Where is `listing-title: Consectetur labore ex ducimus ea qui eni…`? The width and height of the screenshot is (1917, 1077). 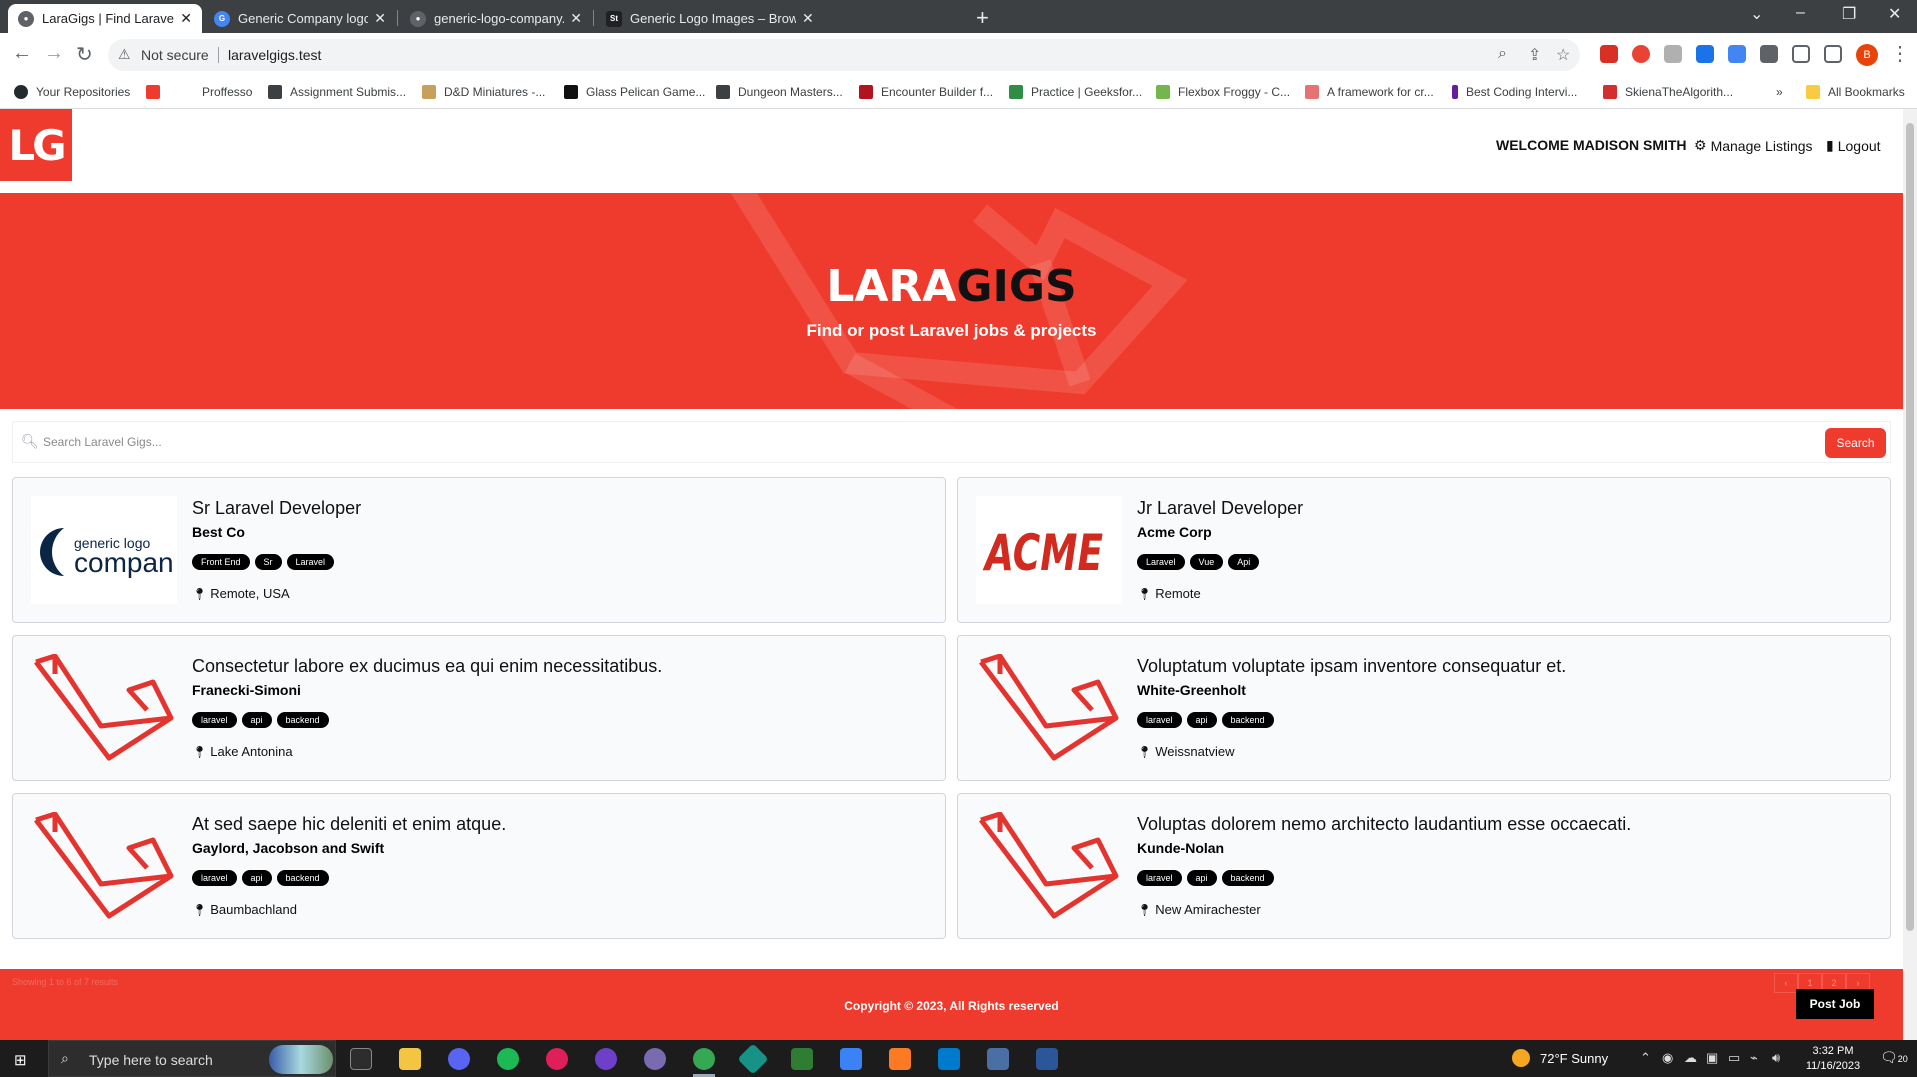 listing-title: Consectetur labore ex ducimus ea qui eni… is located at coordinates (427, 666).